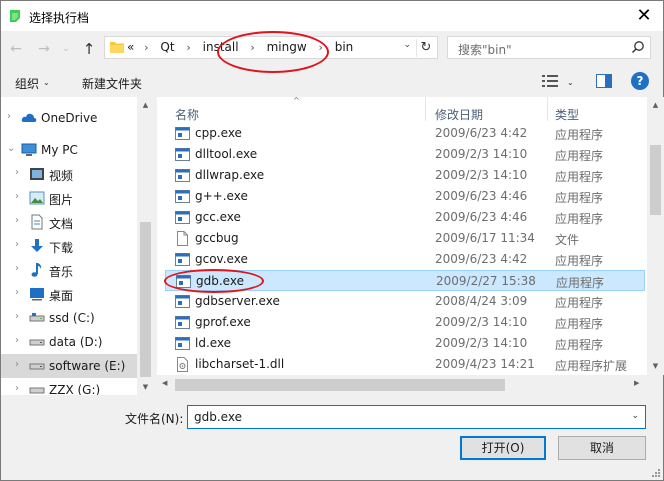 Image resolution: width=664 pixels, height=481 pixels. Describe the element at coordinates (570, 82) in the screenshot. I see `view-options-dropdown-icon: ⌄` at that location.